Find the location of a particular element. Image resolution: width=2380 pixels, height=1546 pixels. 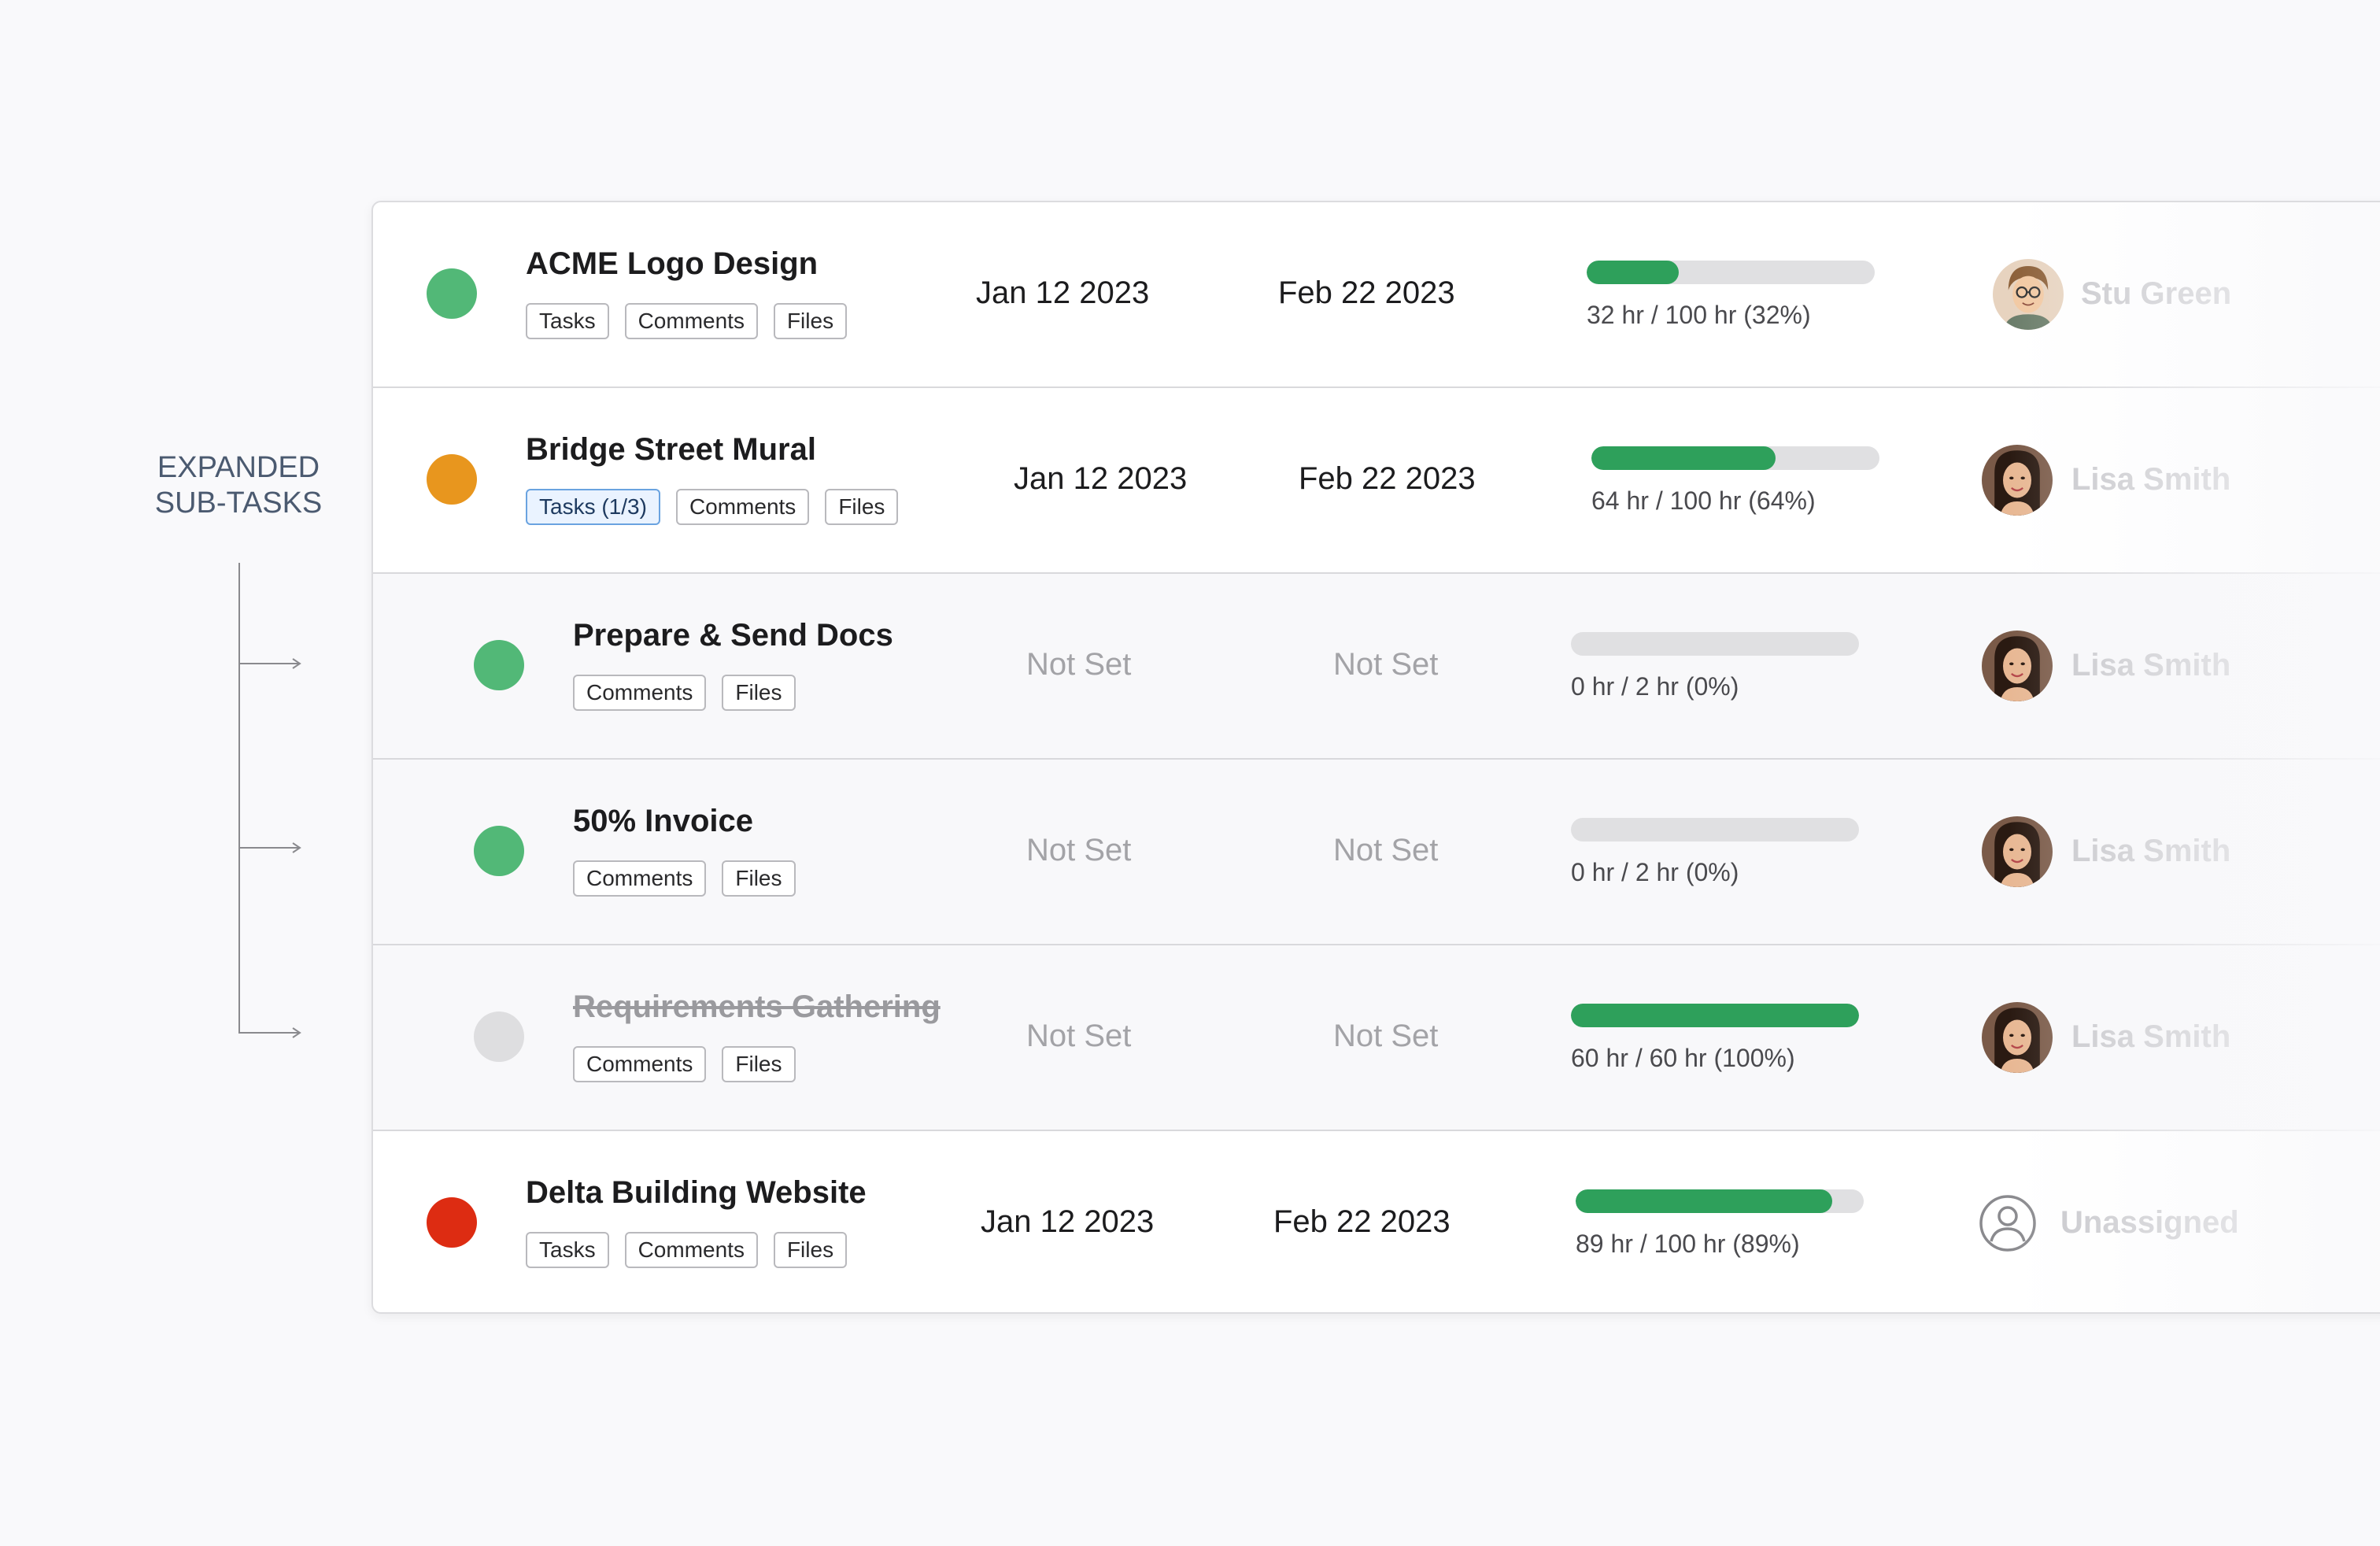

task-title: Delta Building Website is located at coordinates (696, 1193).